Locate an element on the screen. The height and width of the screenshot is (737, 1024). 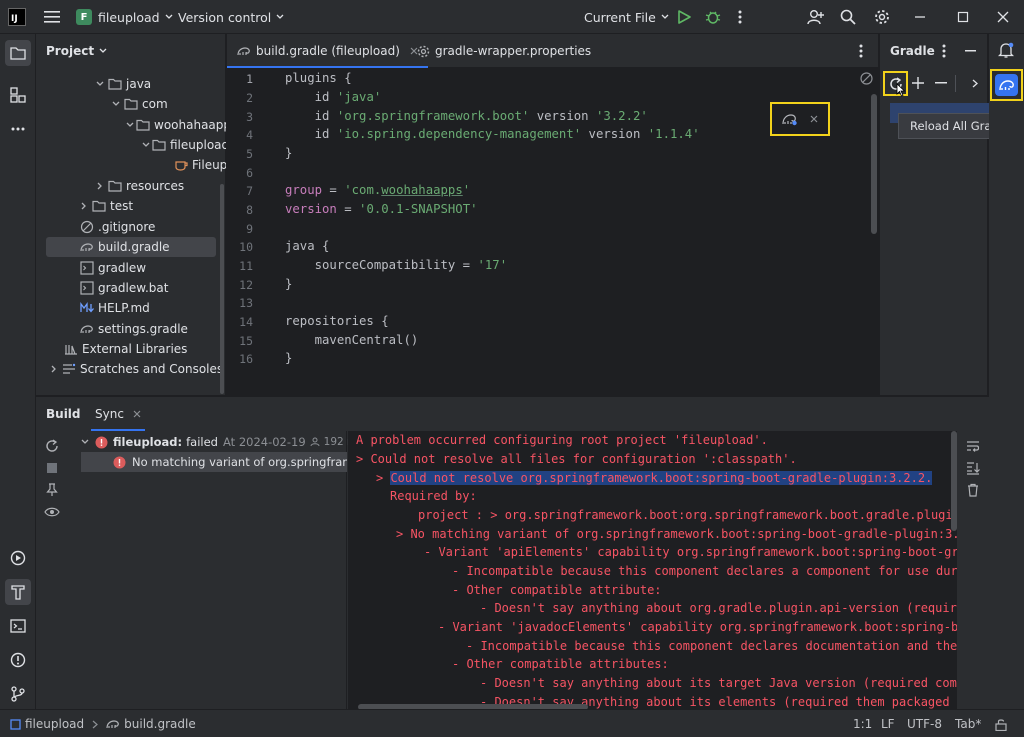
editor-scrollbar is located at coordinates (874, 164).